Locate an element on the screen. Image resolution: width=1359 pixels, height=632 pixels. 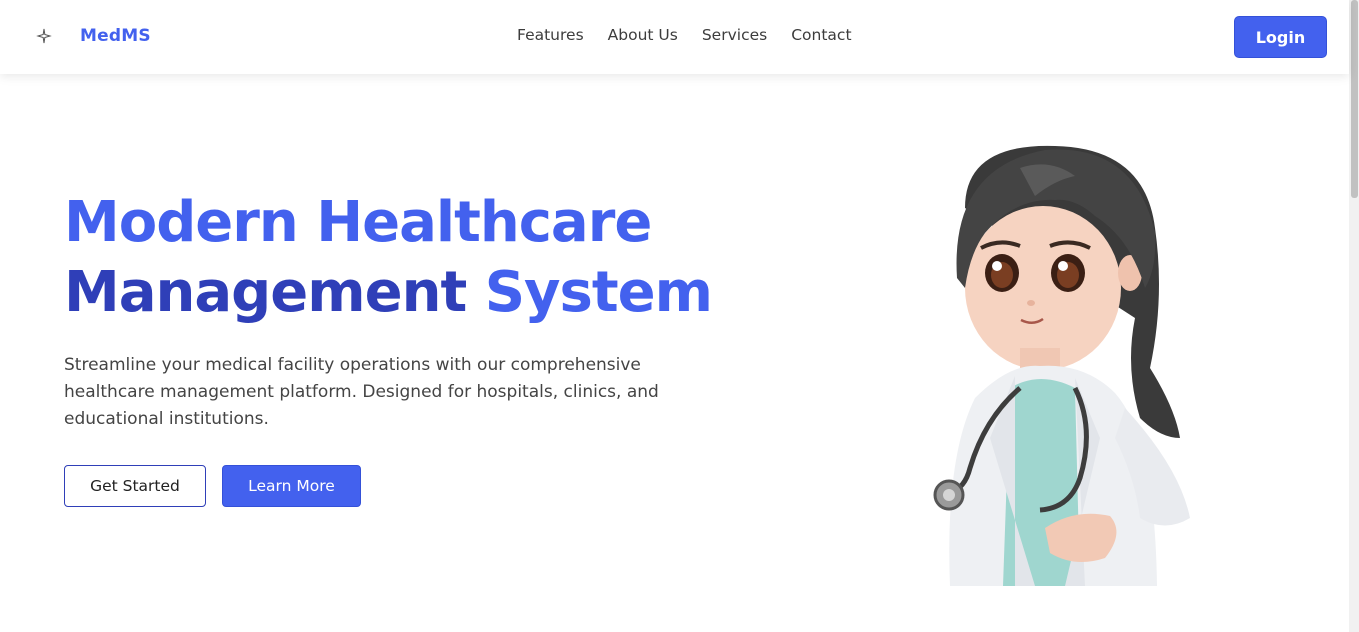
login-button: Login is located at coordinates (1280, 37).